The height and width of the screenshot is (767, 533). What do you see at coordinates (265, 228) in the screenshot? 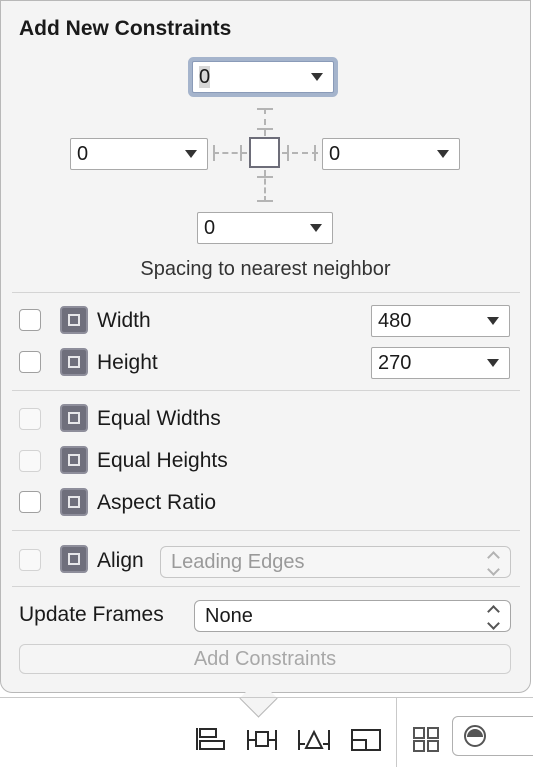
I see `bottom-spacing-combo: 0` at bounding box center [265, 228].